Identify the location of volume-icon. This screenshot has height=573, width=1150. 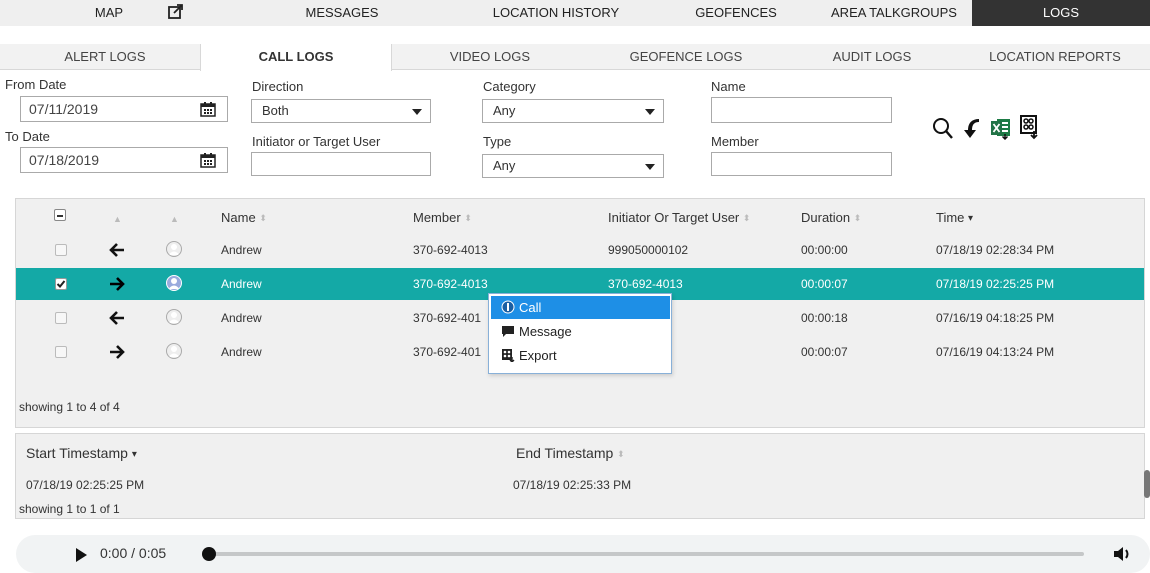
(1123, 554).